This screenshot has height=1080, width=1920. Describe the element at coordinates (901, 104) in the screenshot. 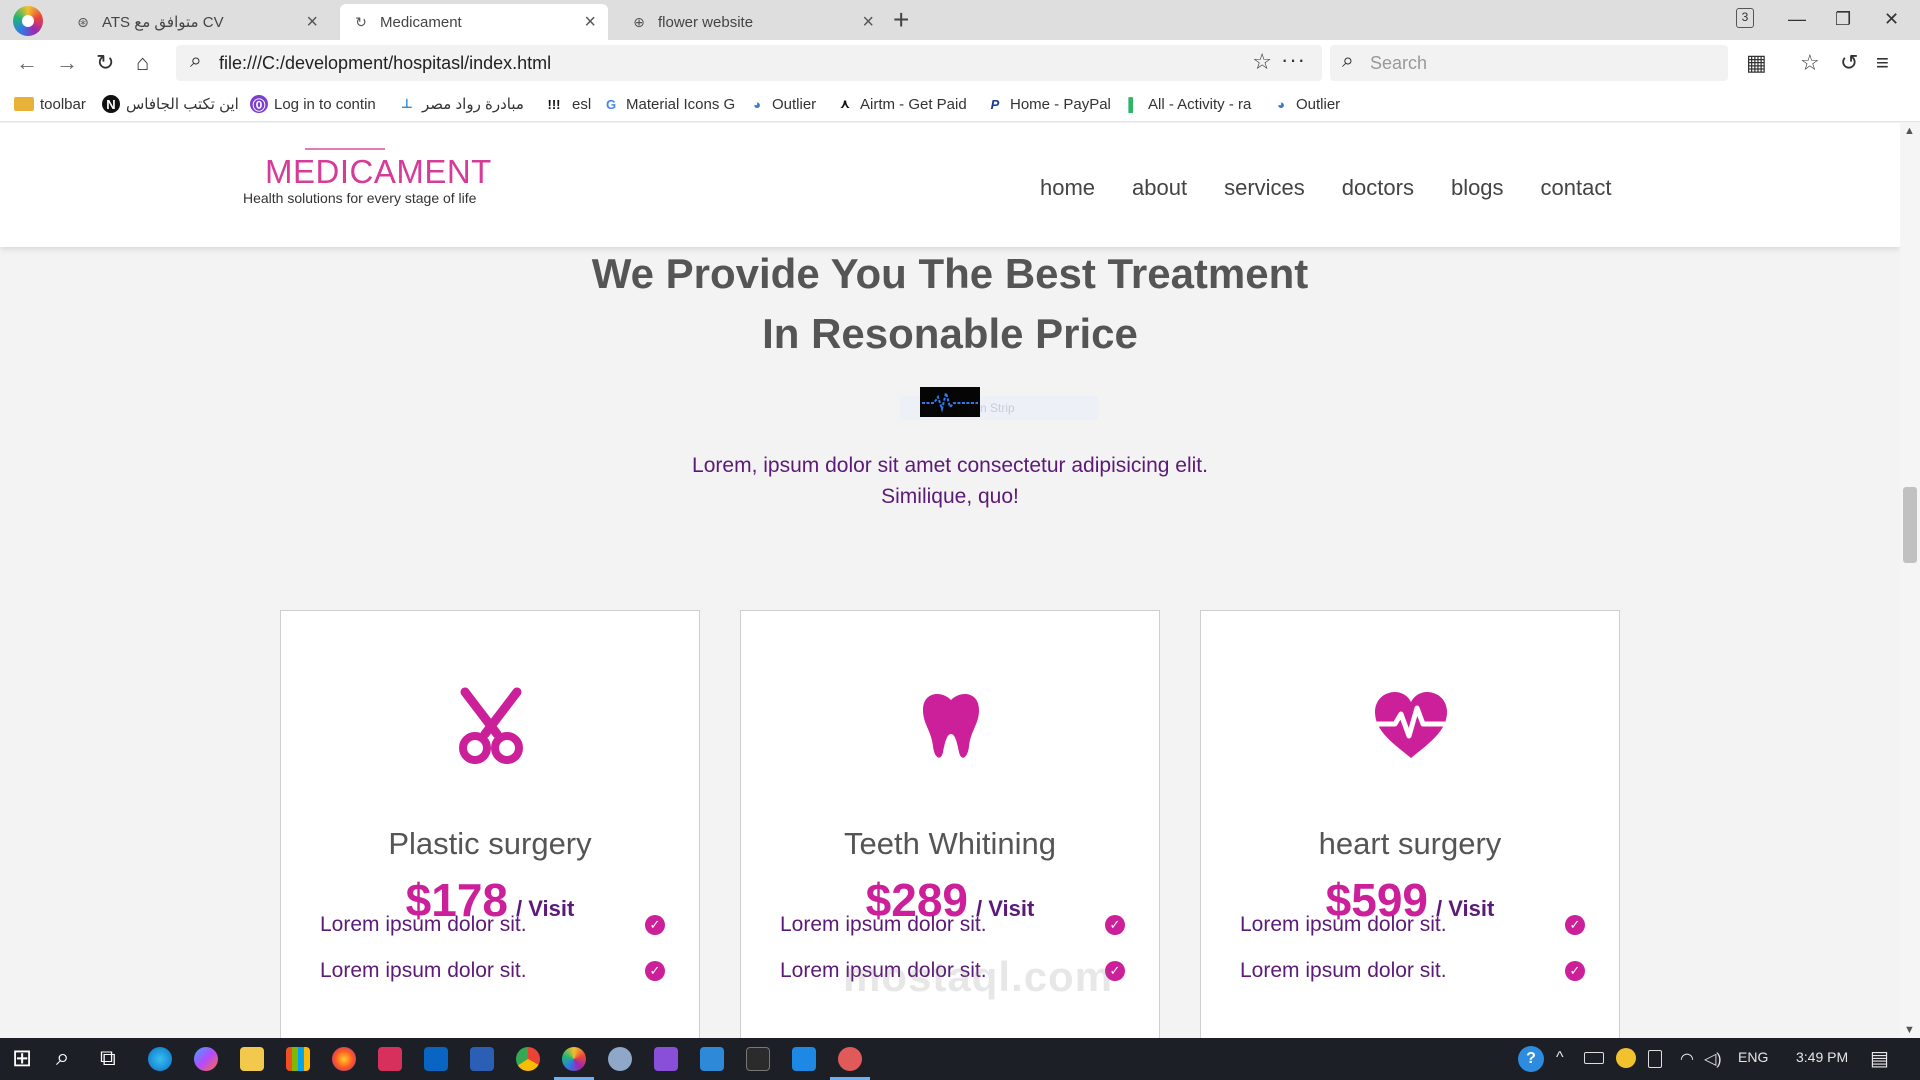

I see `bookmark-item: ⋏ Airtm - Get Paid` at that location.